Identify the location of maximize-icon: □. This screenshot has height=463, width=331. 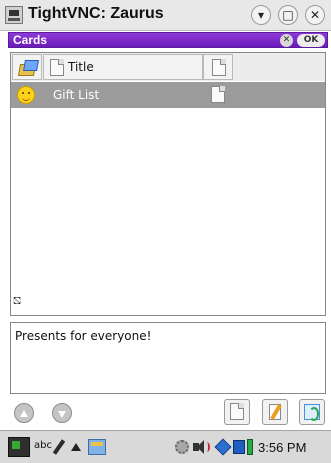
(288, 15).